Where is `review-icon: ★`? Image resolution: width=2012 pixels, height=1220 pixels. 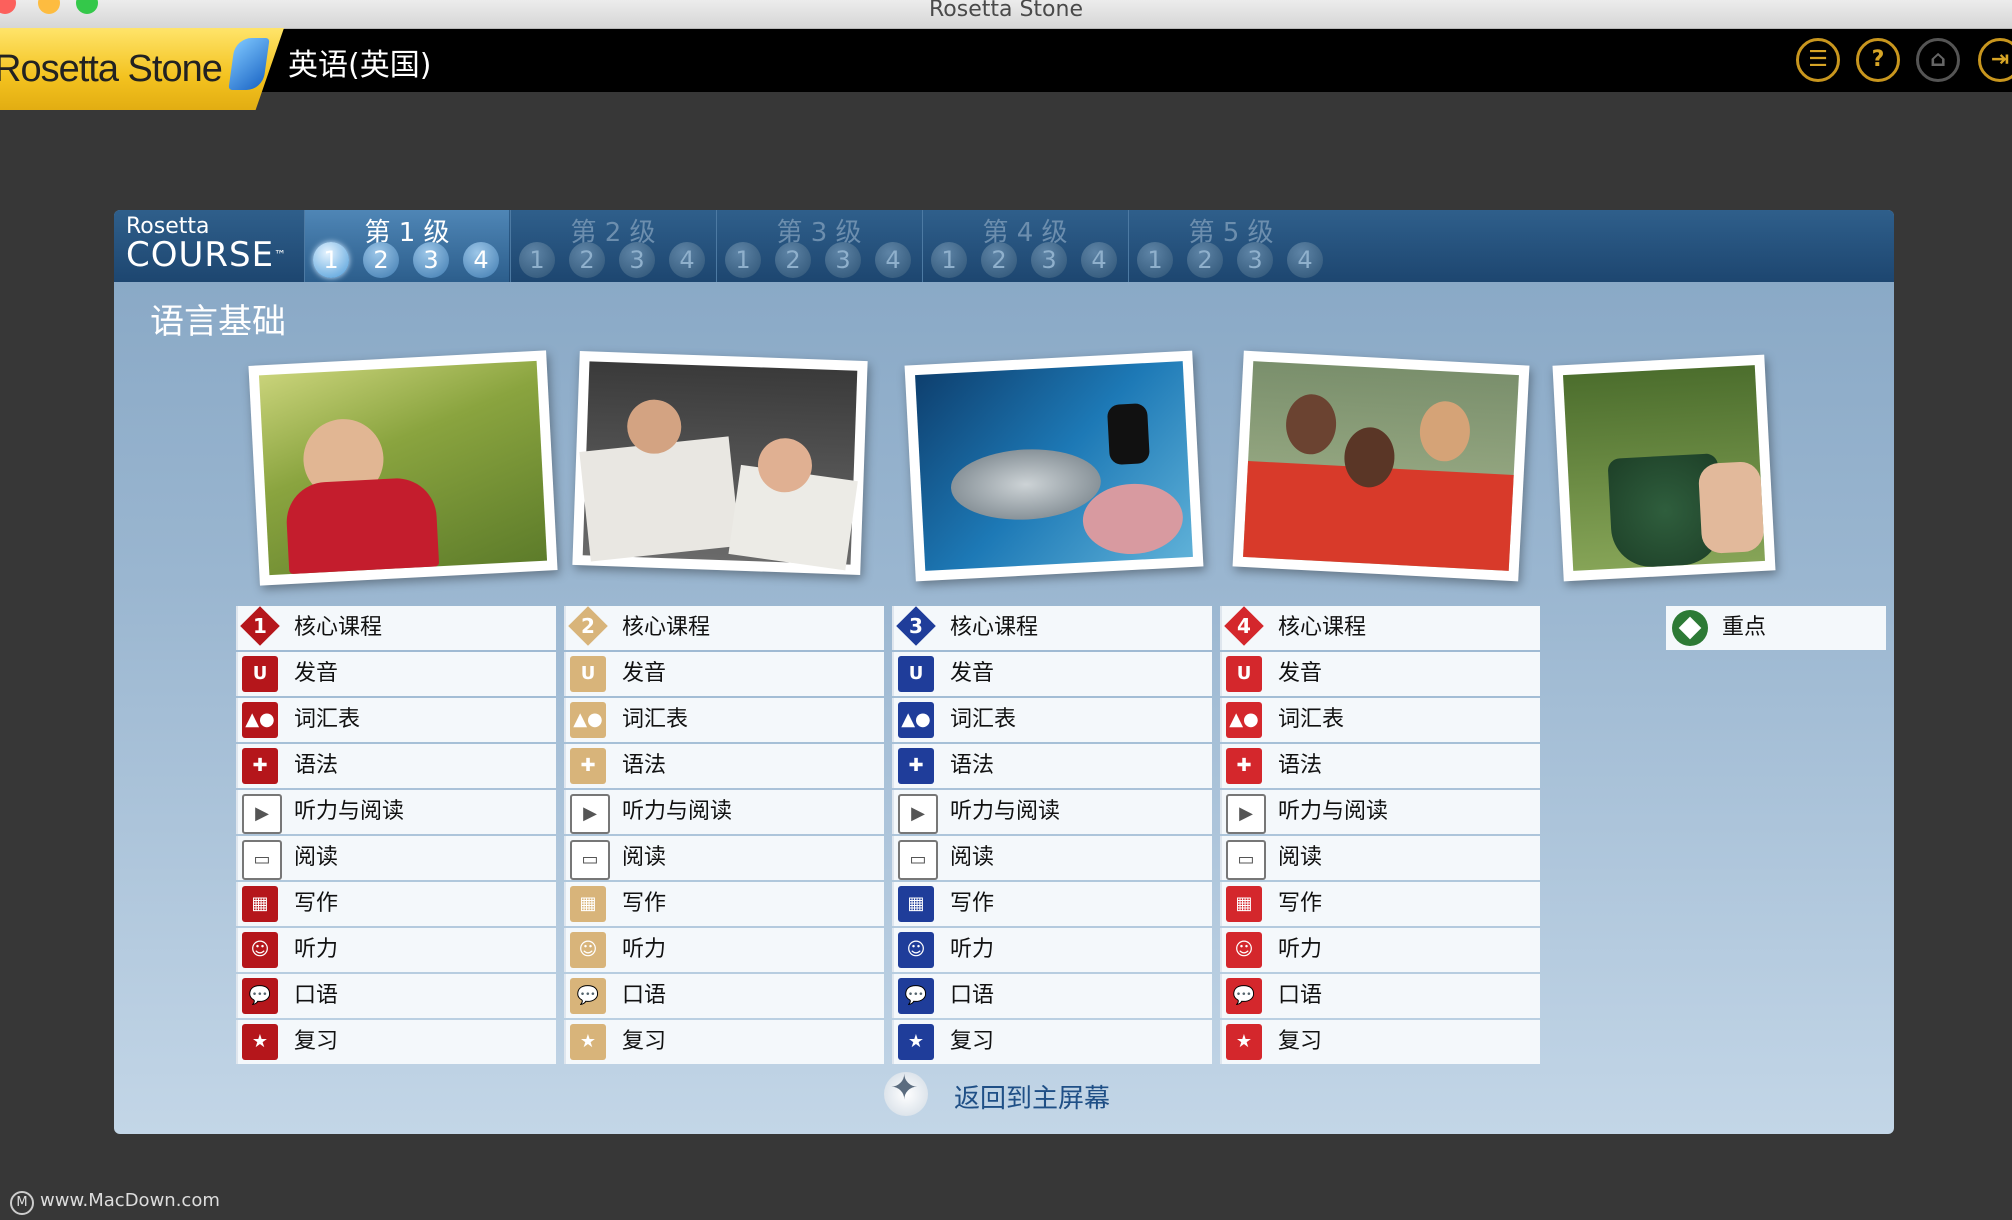 review-icon: ★ is located at coordinates (260, 1042).